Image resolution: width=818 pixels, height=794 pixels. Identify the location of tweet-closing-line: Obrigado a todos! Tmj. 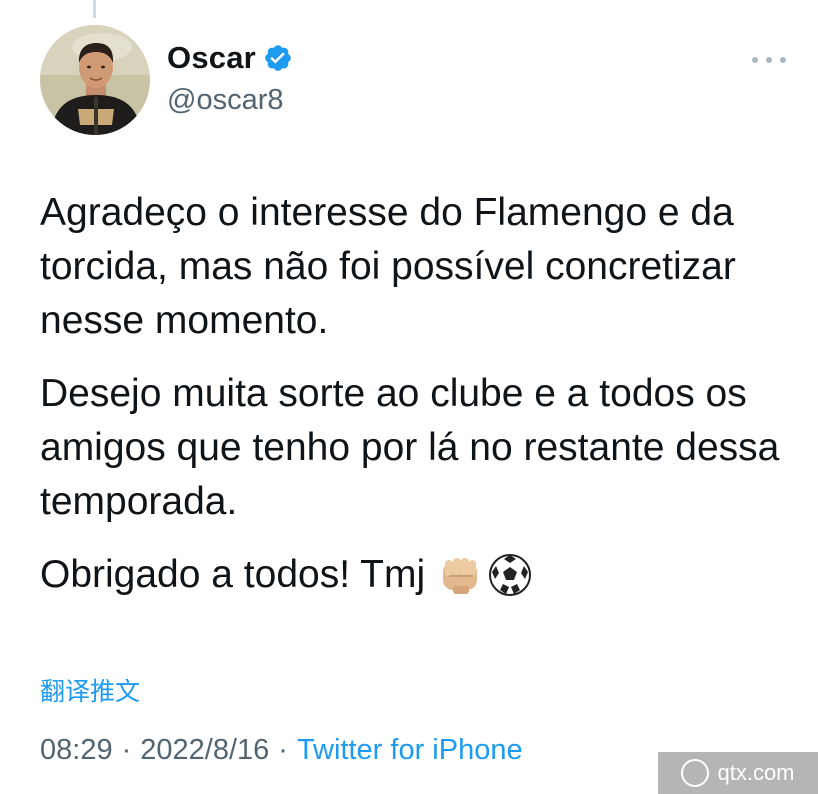
(420, 575).